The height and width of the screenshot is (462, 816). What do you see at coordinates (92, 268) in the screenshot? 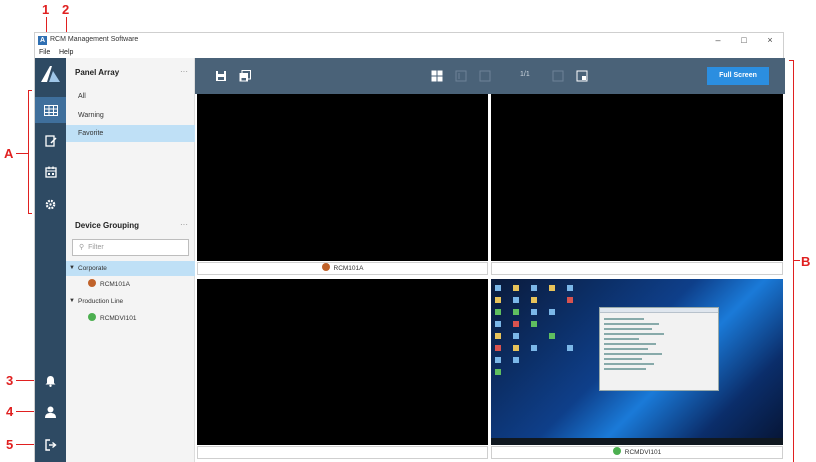
I see `tree-group-label: Corporate` at bounding box center [92, 268].